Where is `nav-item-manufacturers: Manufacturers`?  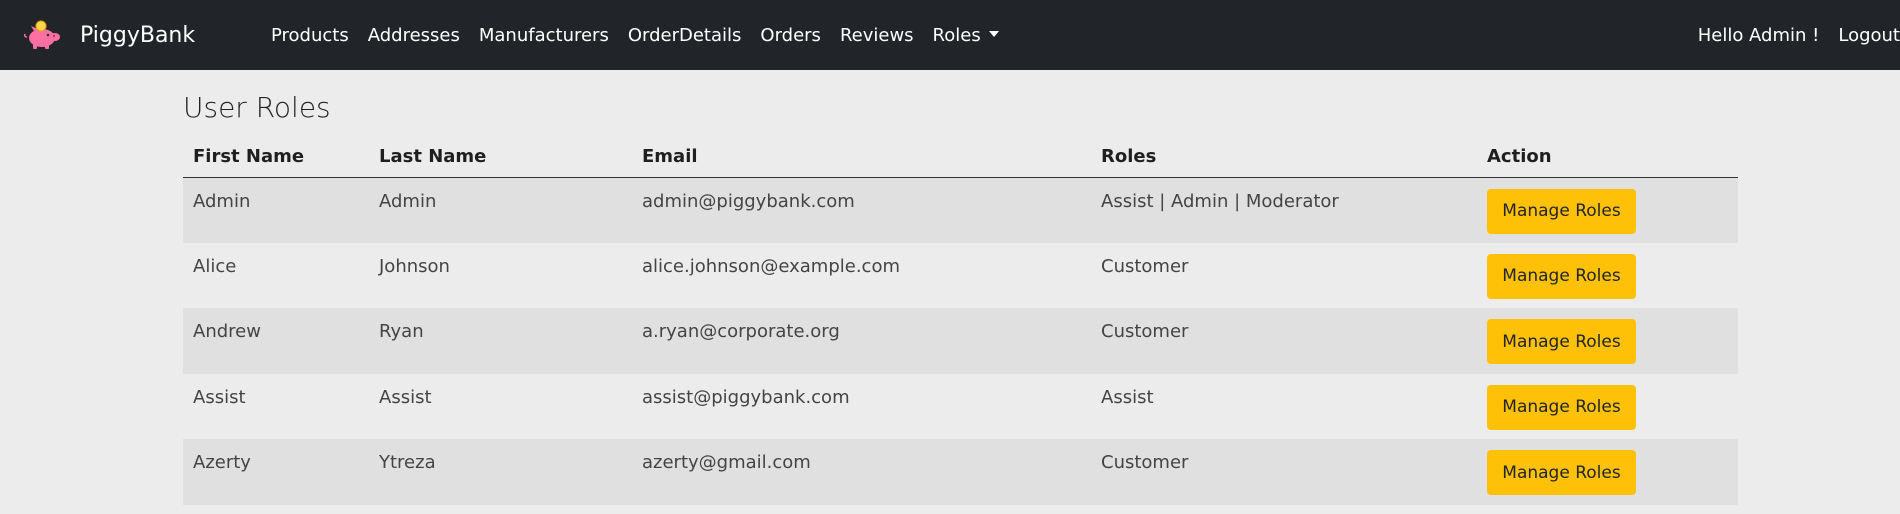
nav-item-manufacturers: Manufacturers is located at coordinates (544, 35).